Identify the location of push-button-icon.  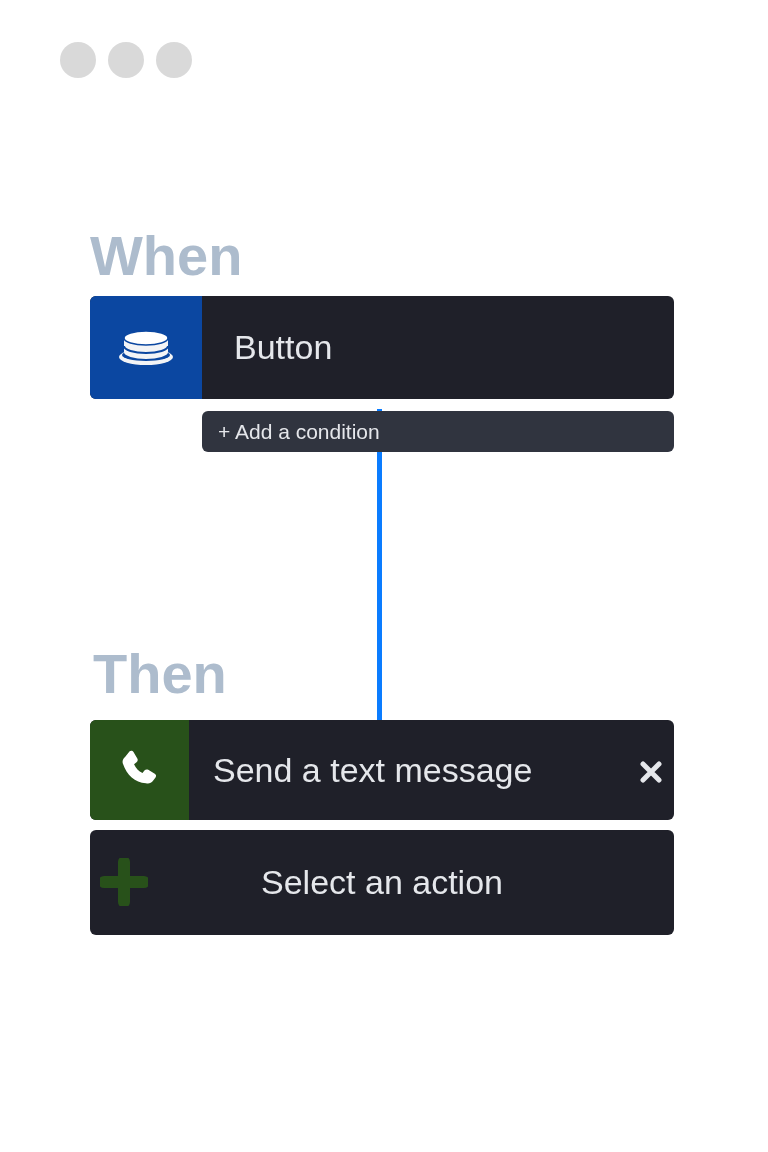
(146, 347).